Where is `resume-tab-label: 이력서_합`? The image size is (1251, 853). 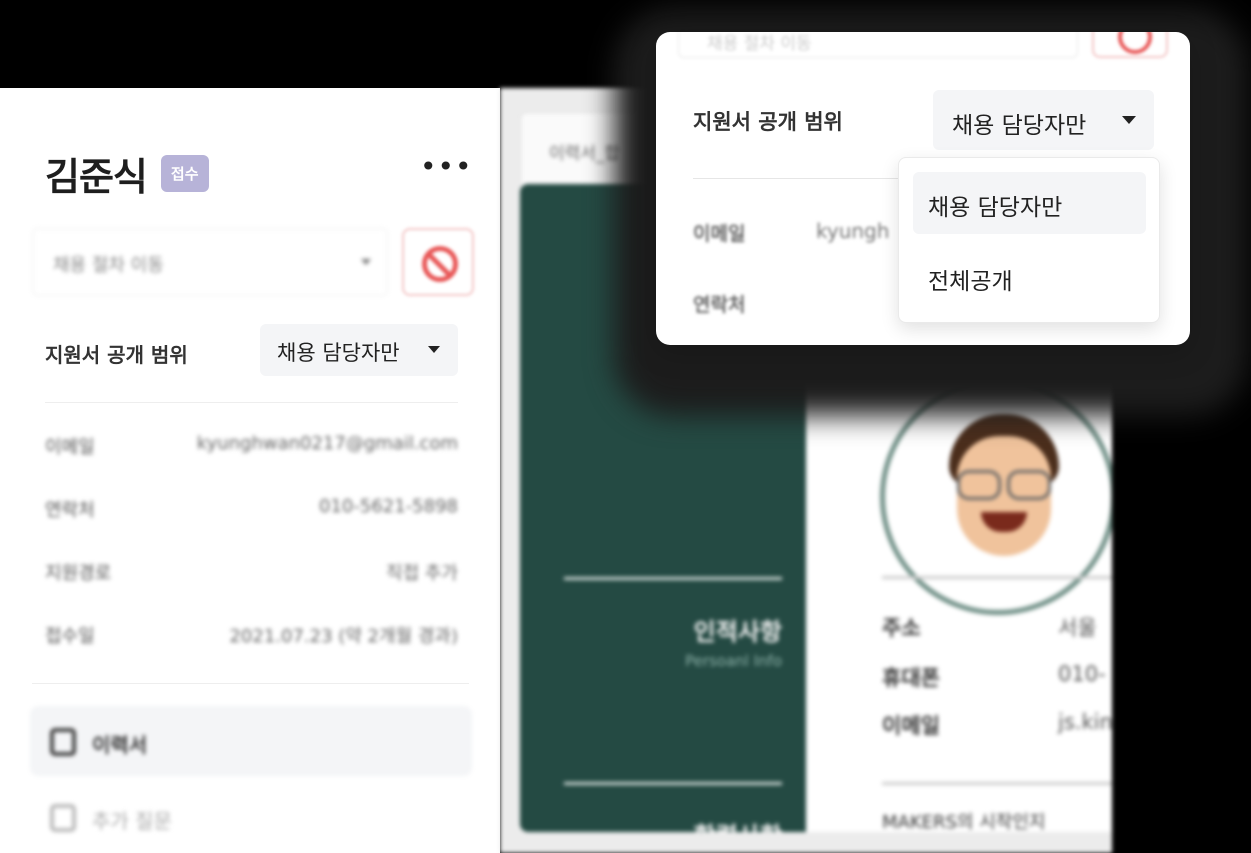
resume-tab-label: 이력서_합 is located at coordinates (585, 154).